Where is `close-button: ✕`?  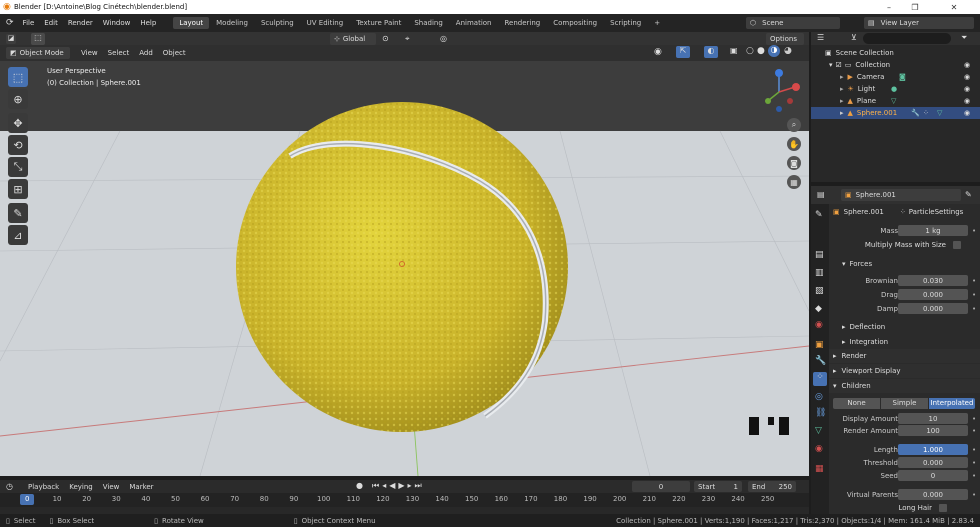 close-button: ✕ is located at coordinates (954, 7).